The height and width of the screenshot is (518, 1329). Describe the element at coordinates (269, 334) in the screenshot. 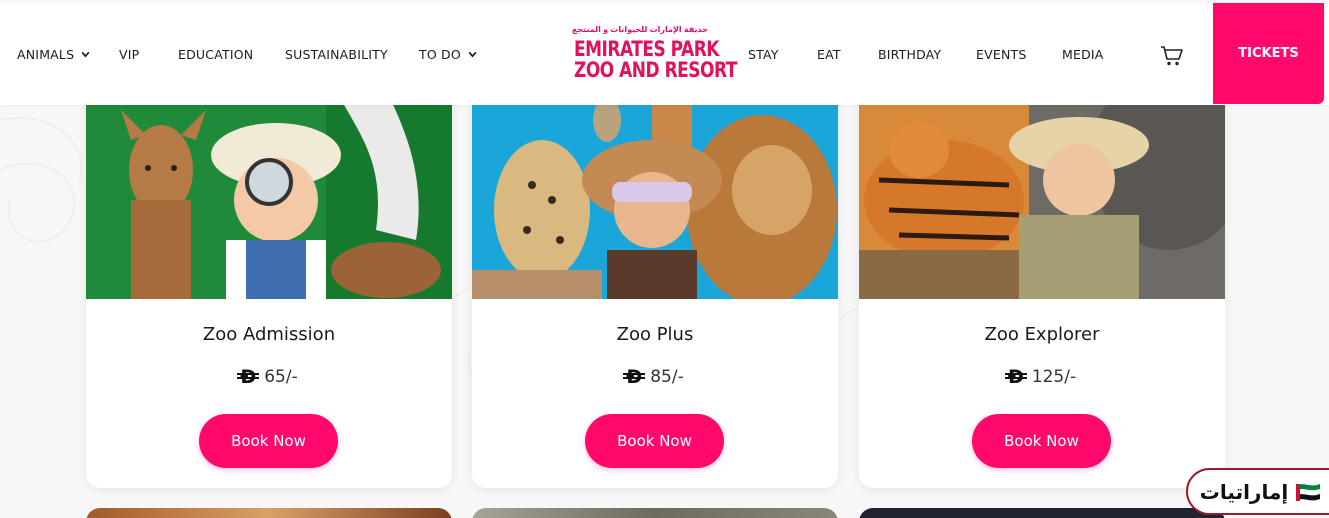

I see `card-title: Zoo Admission` at that location.